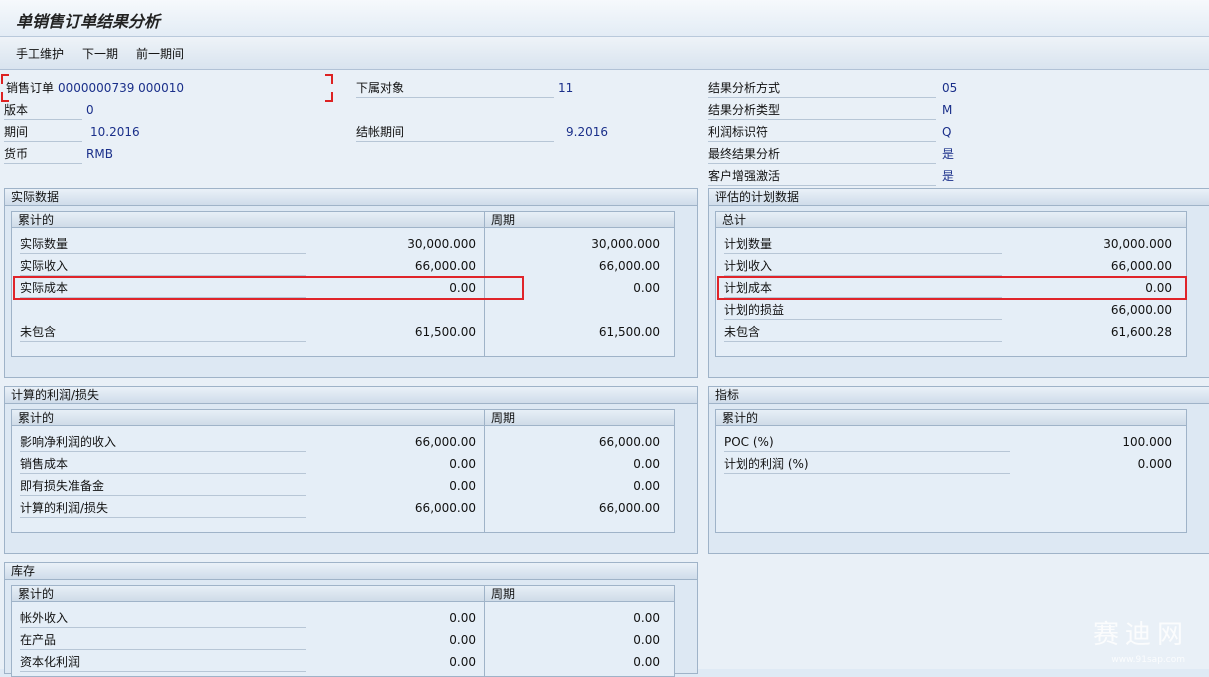 This screenshot has width=1209, height=677. Describe the element at coordinates (160, 53) in the screenshot. I see `previous-period-button: 前一期间` at that location.